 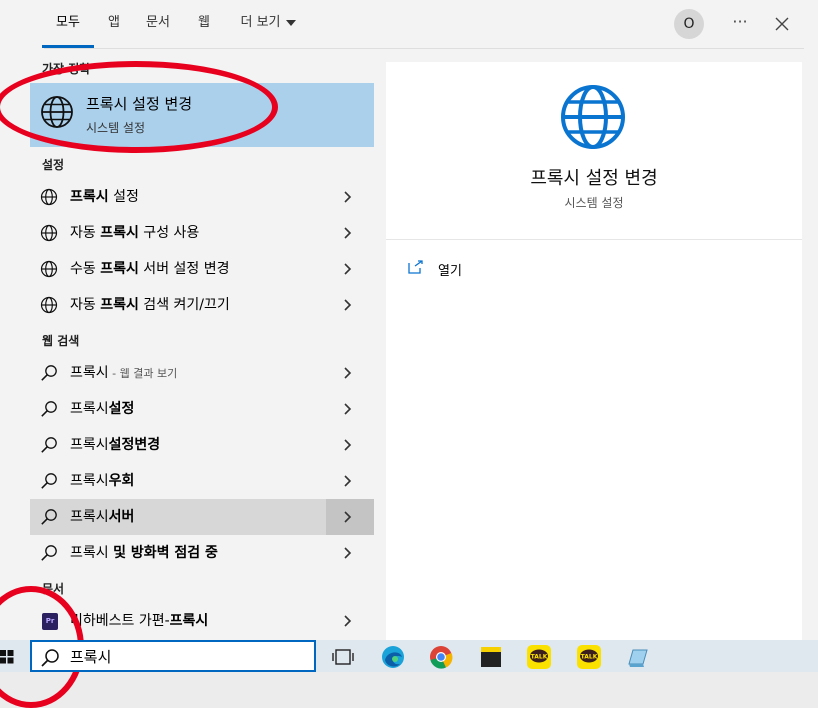 I want to click on web-search-item-label: 프록시설정, so click(x=102, y=409).